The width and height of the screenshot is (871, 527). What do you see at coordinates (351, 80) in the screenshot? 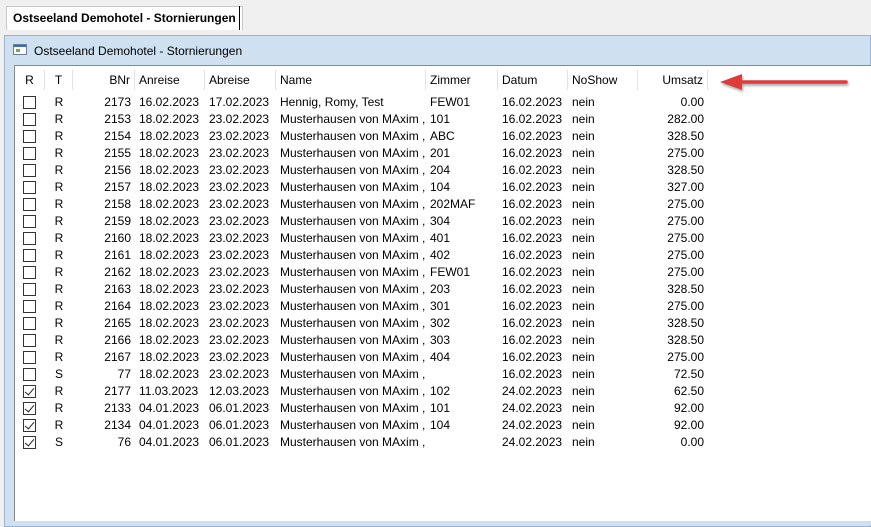
I see `column-header-name: Name` at bounding box center [351, 80].